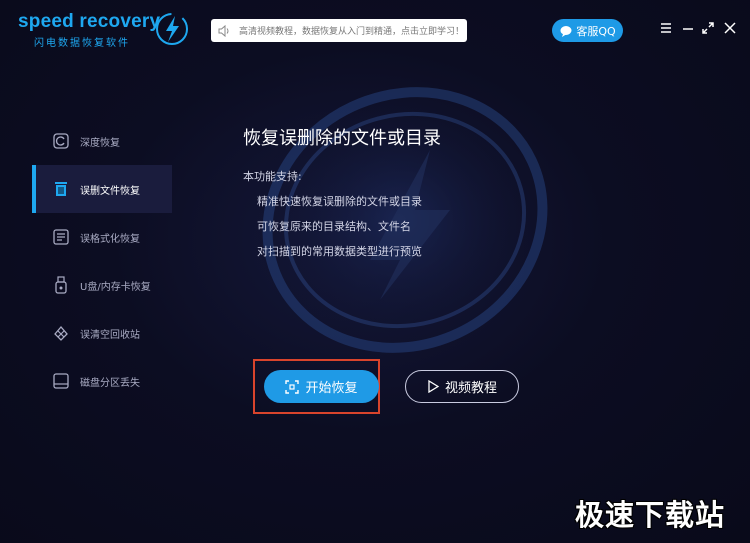  I want to click on sidebar-item-usb-recovery: U盘/内存卡恢复, so click(102, 285).